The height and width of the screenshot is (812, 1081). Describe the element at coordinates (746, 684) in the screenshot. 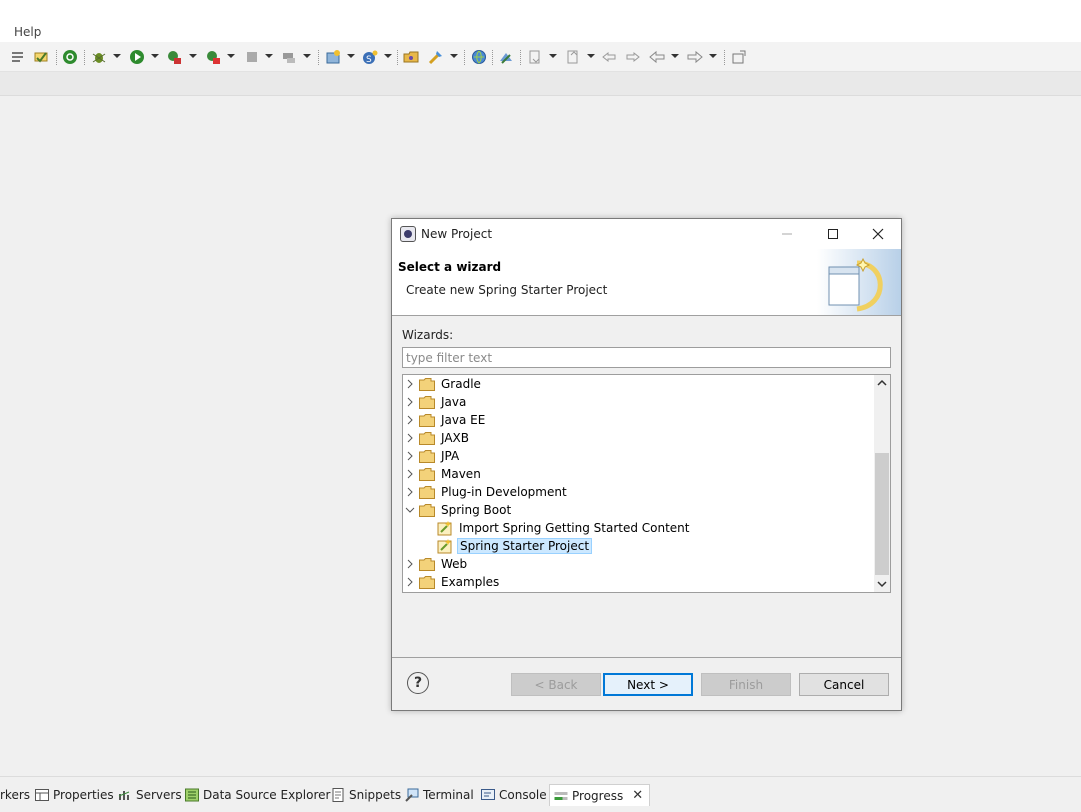

I see `finish-button: Finish` at that location.